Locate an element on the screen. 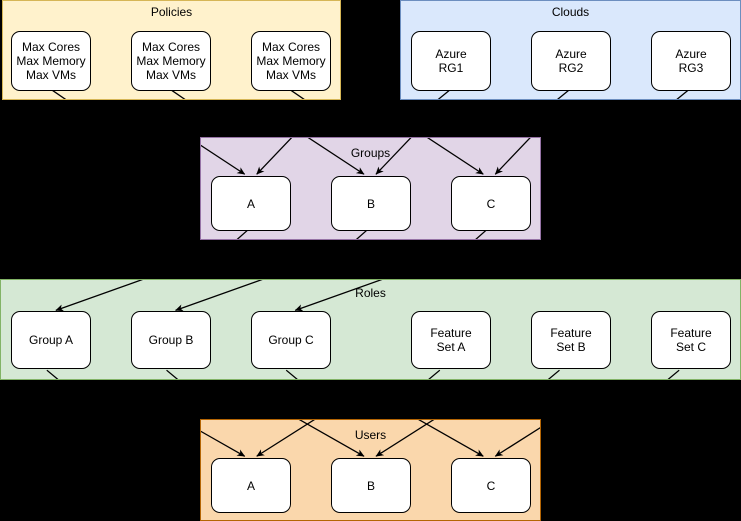 The width and height of the screenshot is (741, 521). node-policy-3: Max Cores Max Memory Max VMs is located at coordinates (291, 61).